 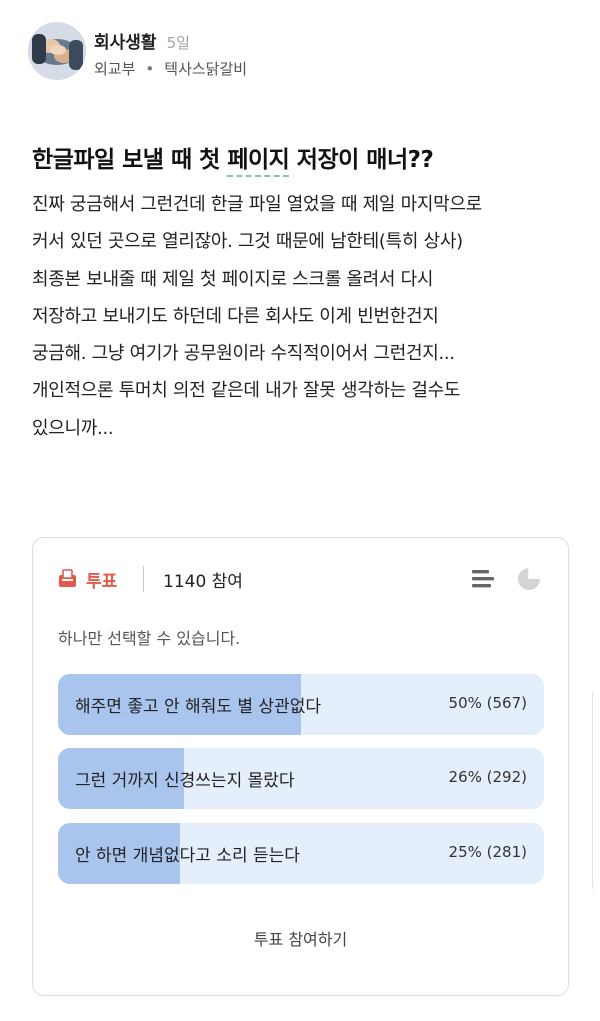 I want to click on body-line: 진짜 궁금해서 그런건데 한글 파일 열었을 때 제일 마지막으로, so click(x=257, y=204).